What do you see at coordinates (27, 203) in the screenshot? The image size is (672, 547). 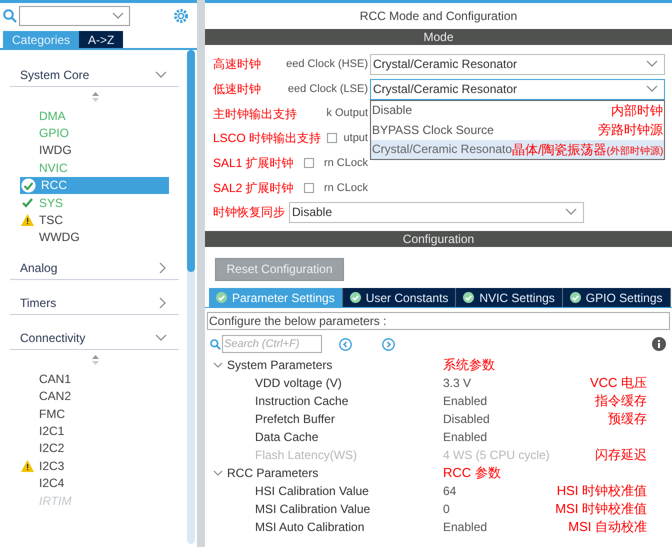 I see `check-icon` at bounding box center [27, 203].